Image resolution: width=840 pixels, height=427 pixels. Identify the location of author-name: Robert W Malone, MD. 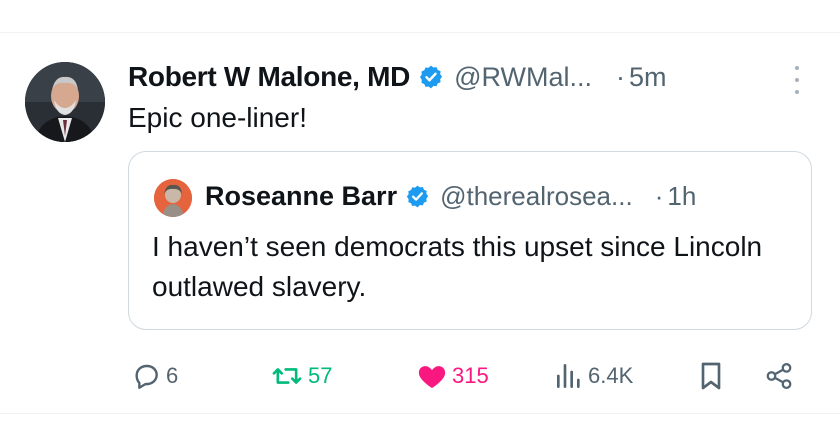
(269, 77).